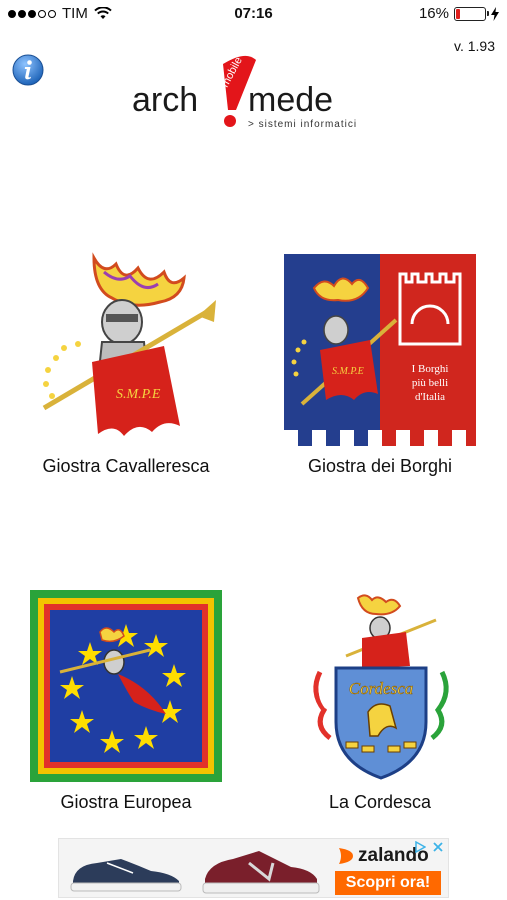 This screenshot has width=507, height=900. Describe the element at coordinates (433, 13) in the screenshot. I see `battery-percent: 16%` at that location.